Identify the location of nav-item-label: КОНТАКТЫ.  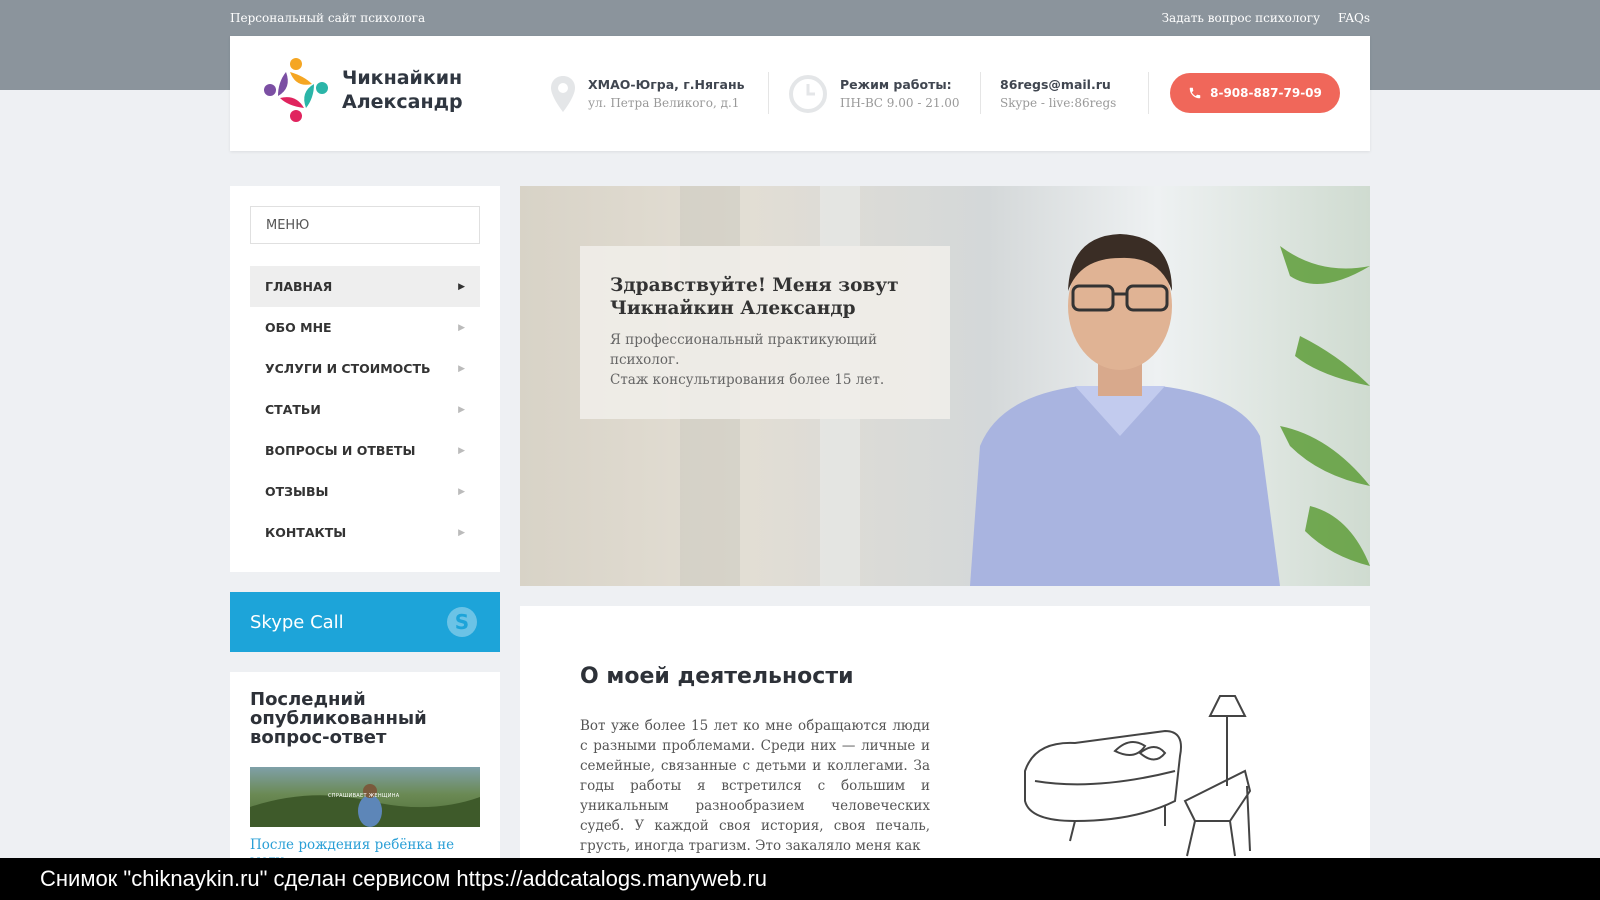
(306, 532).